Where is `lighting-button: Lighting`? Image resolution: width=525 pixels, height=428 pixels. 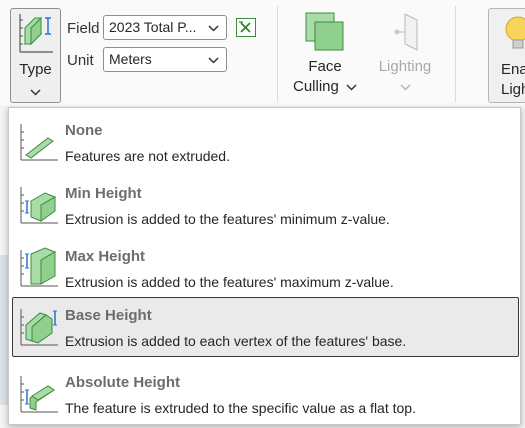 lighting-button: Lighting is located at coordinates (405, 53).